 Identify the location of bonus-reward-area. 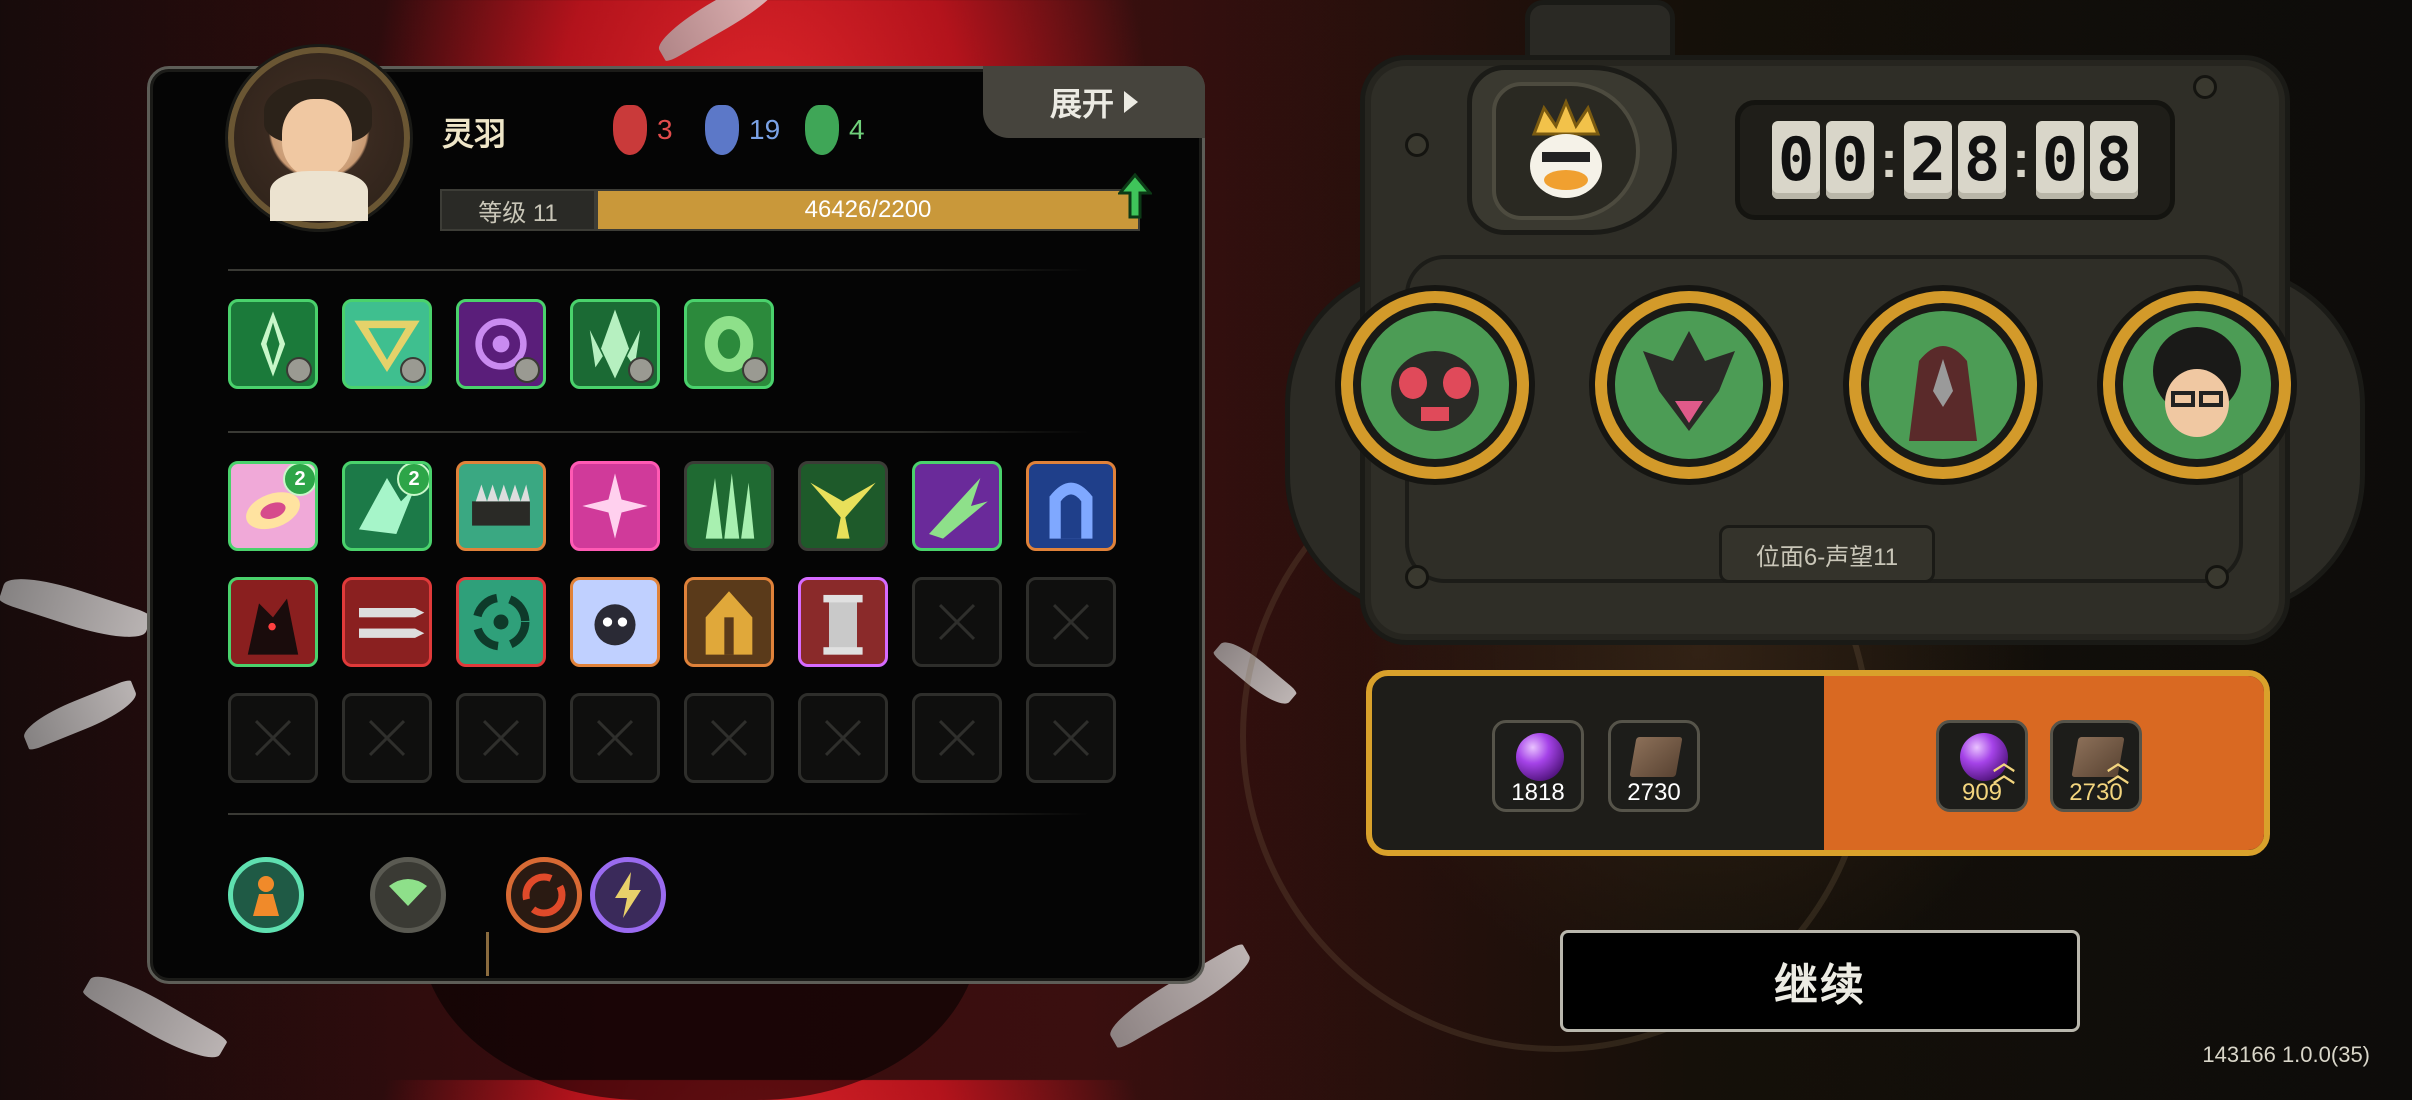
(2044, 763).